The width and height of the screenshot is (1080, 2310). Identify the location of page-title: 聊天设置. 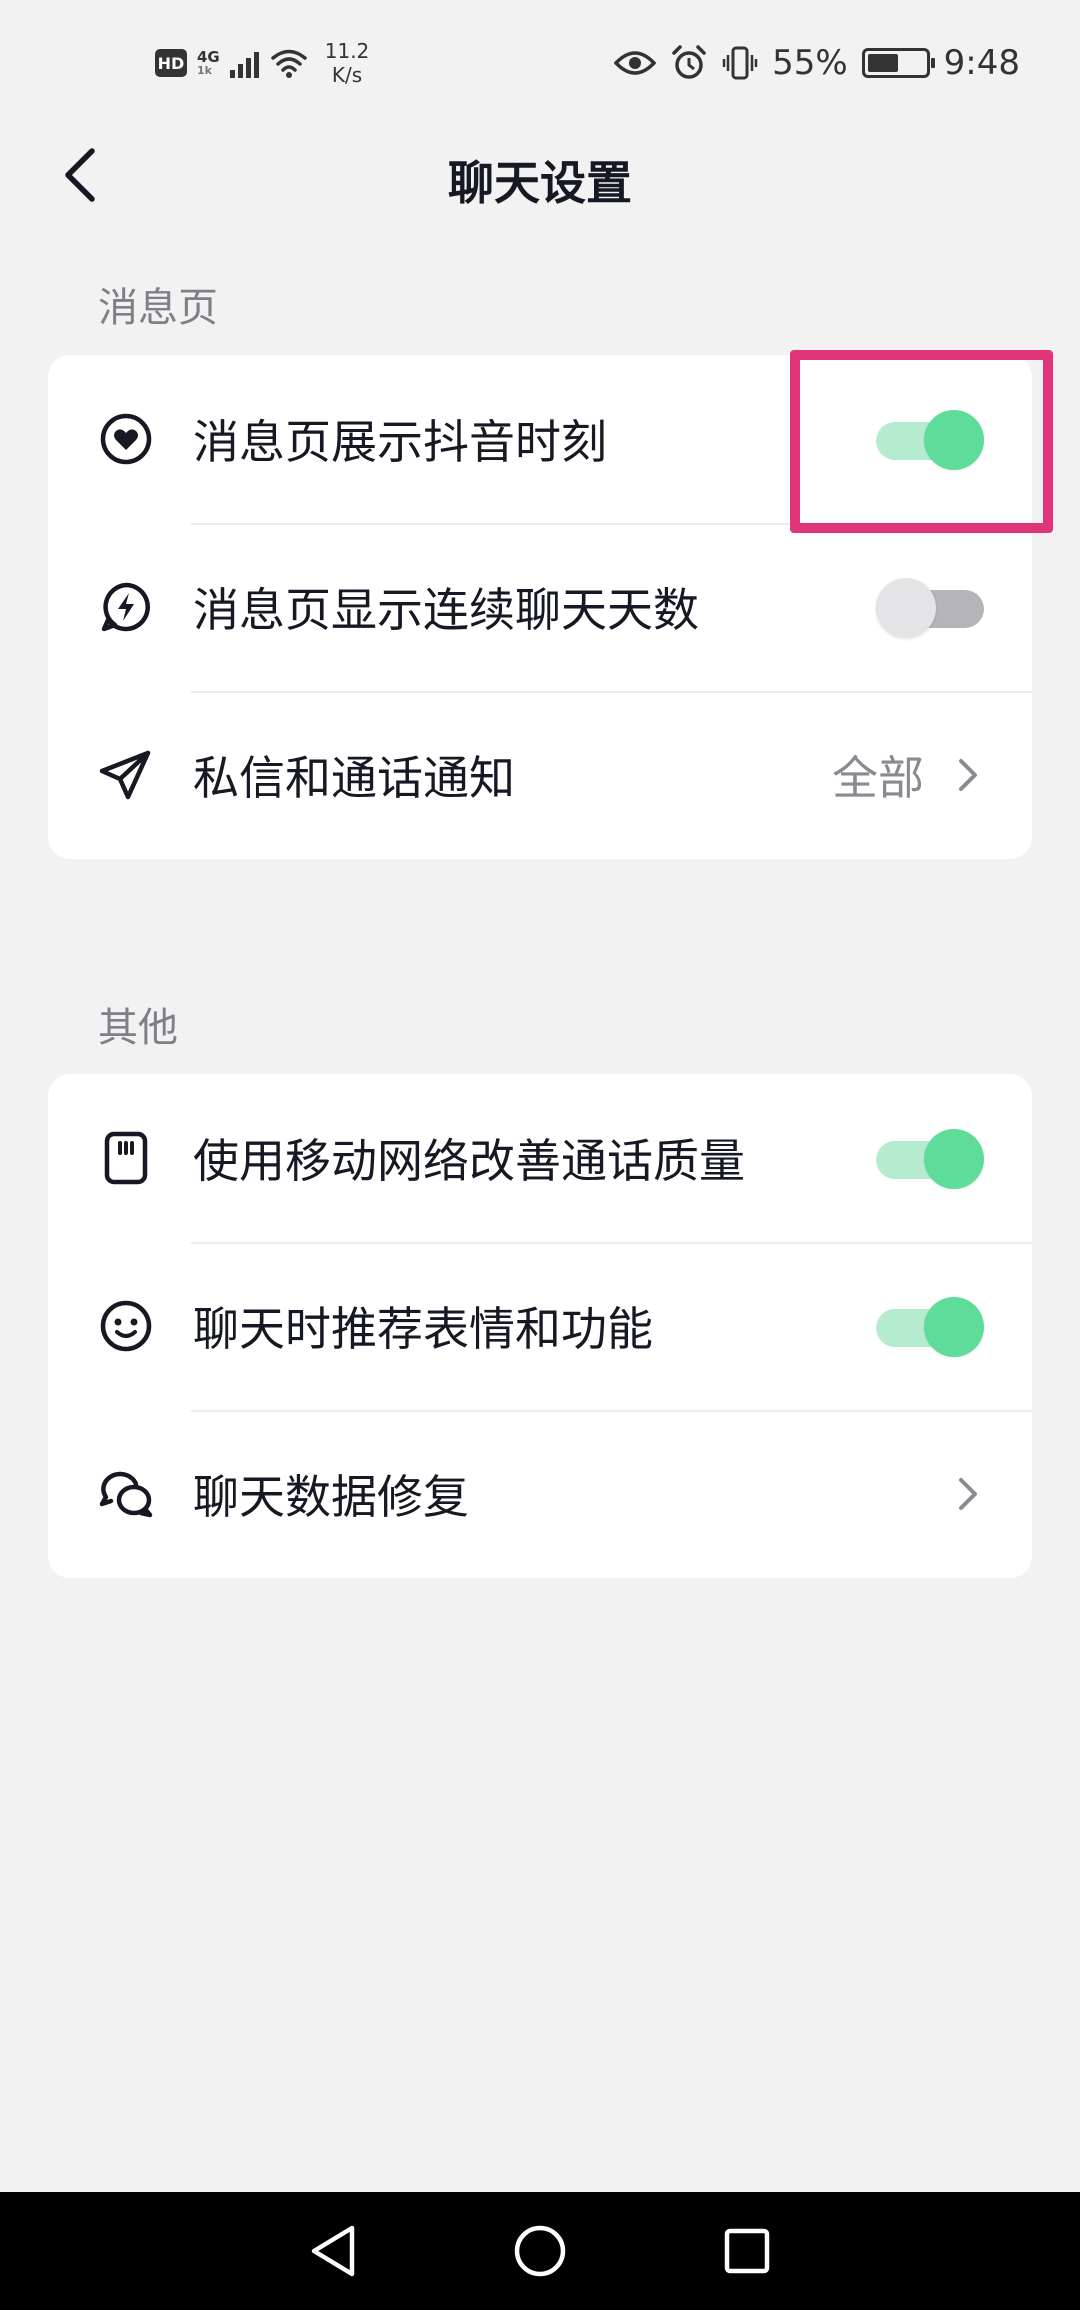
(540, 183).